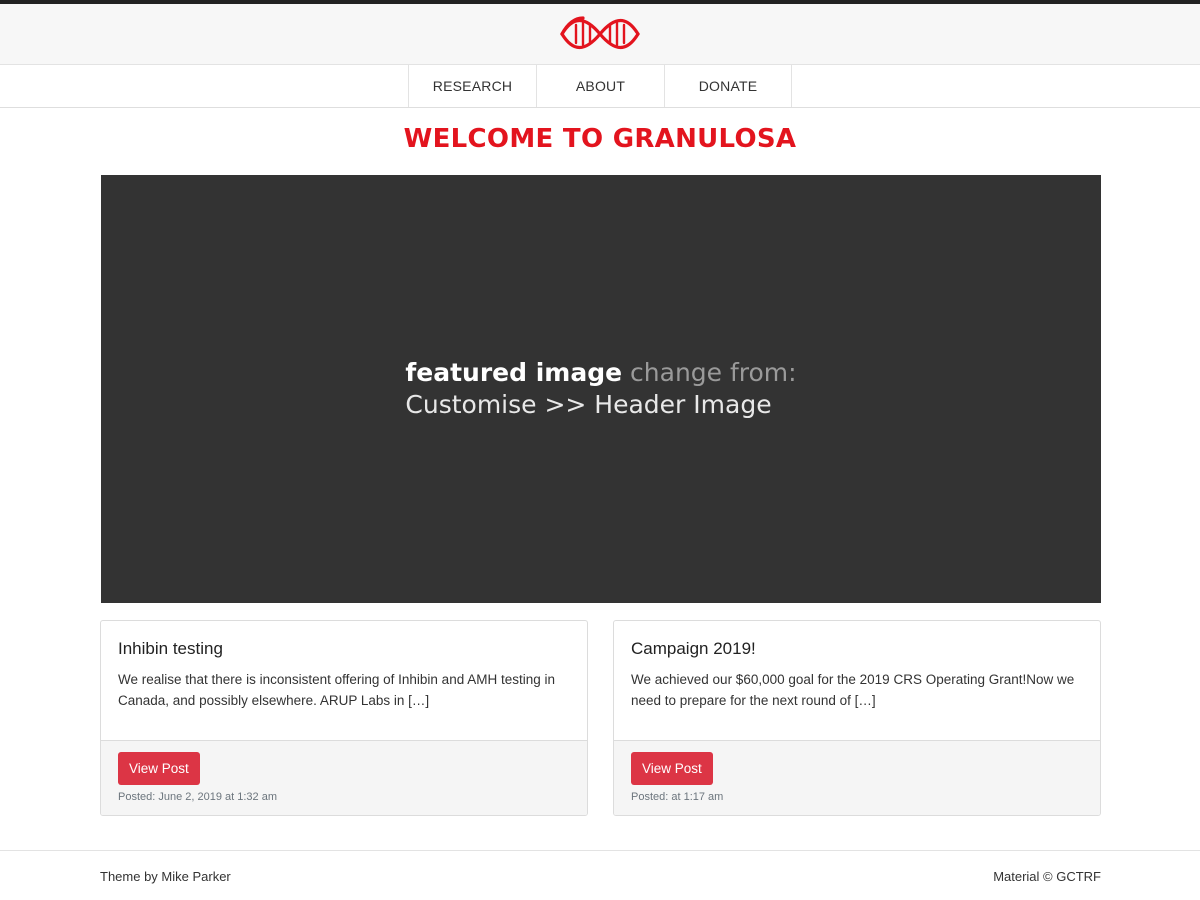 The width and height of the screenshot is (1200, 900). What do you see at coordinates (198, 797) in the screenshot?
I see `post-date: Posted: June 2, 2019 at 1:32 am` at bounding box center [198, 797].